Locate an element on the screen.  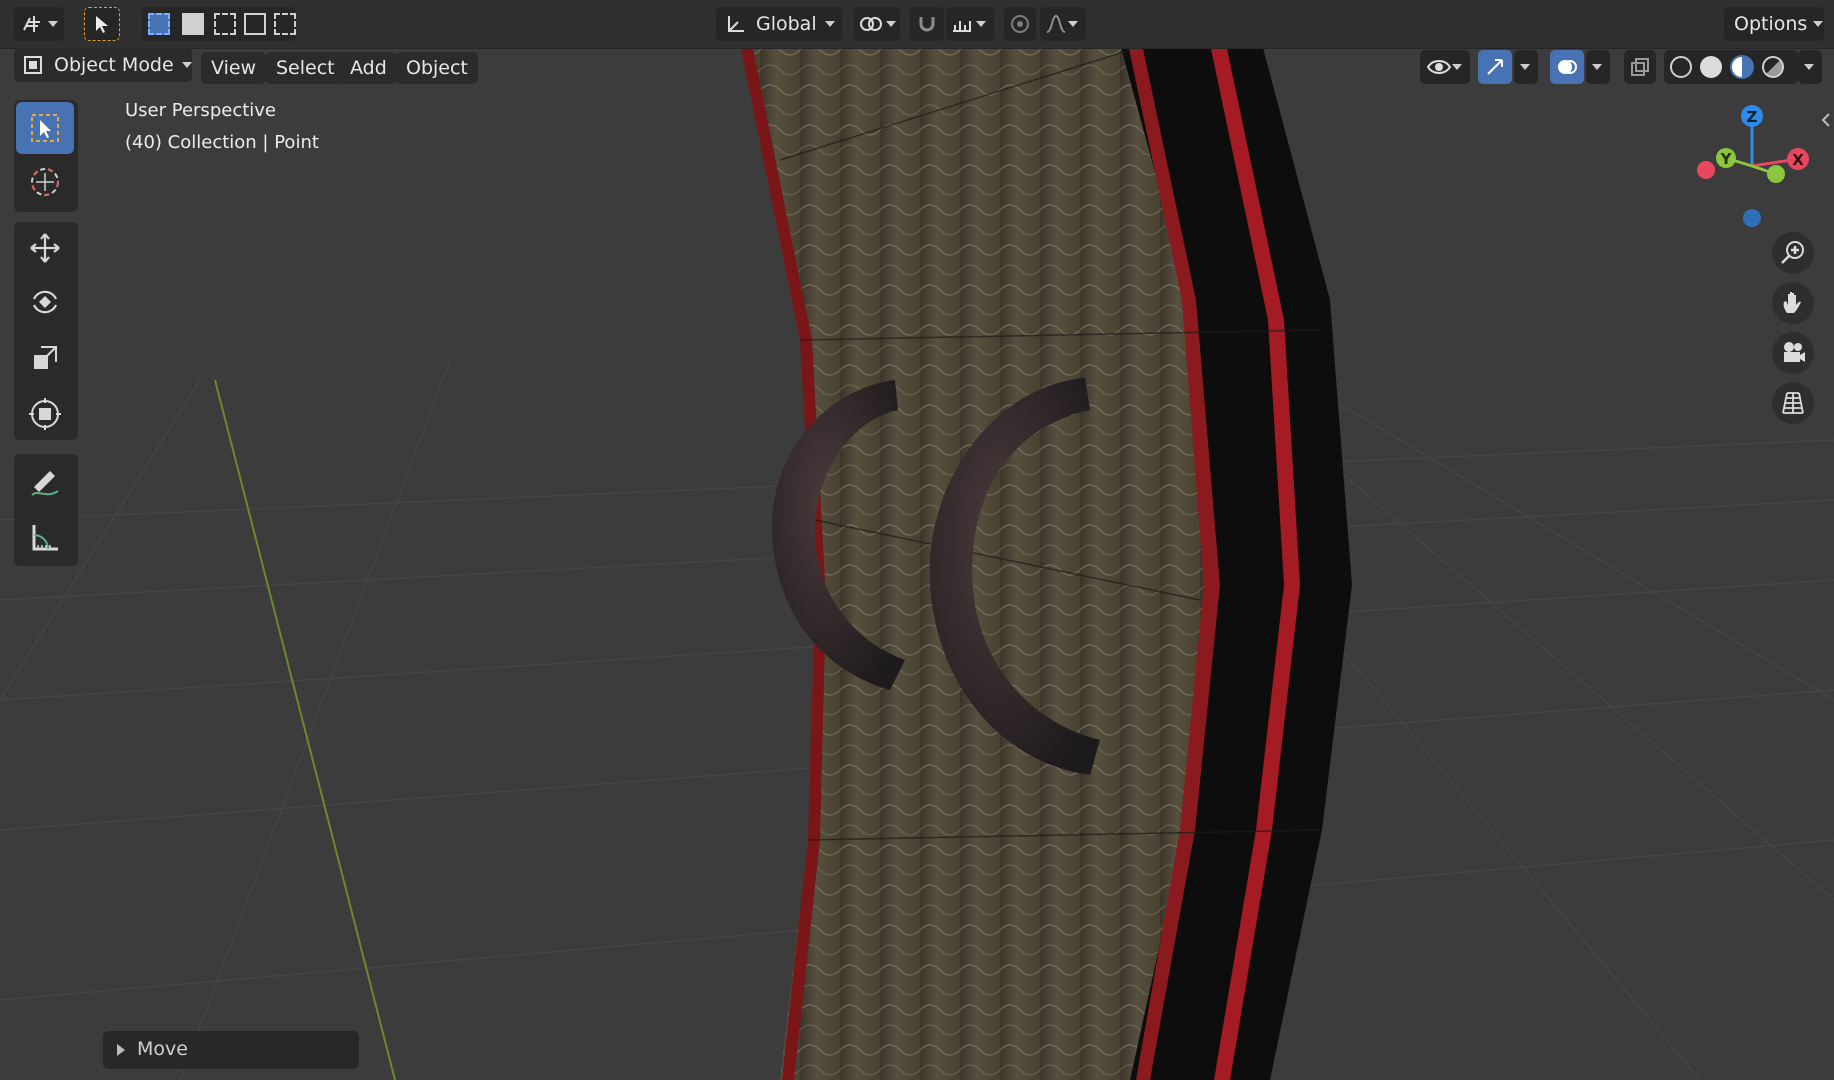
overlays-toggle is located at coordinates (1567, 67).